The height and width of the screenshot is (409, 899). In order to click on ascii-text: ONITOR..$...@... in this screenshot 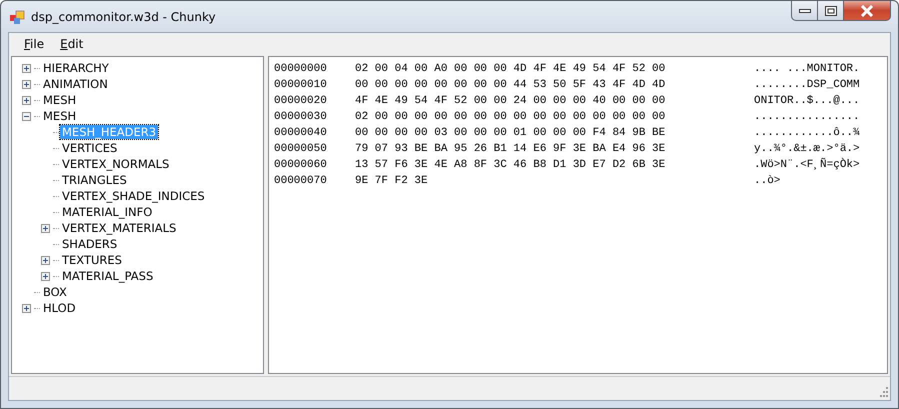, I will do `click(807, 101)`.